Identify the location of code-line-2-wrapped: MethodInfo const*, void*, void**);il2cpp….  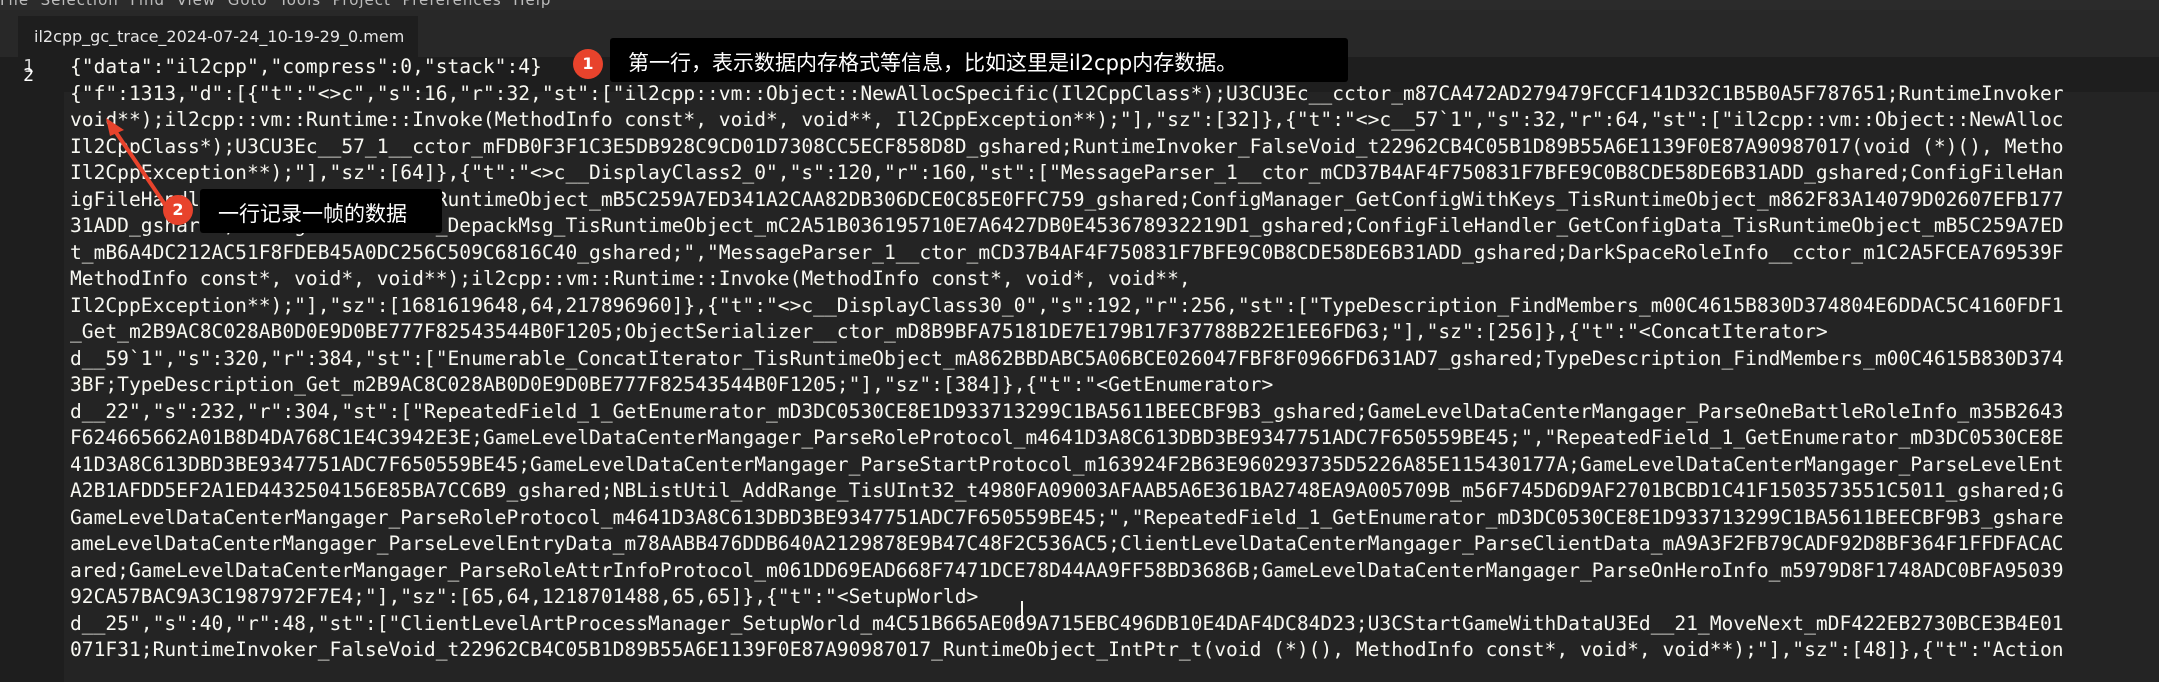
(630, 278).